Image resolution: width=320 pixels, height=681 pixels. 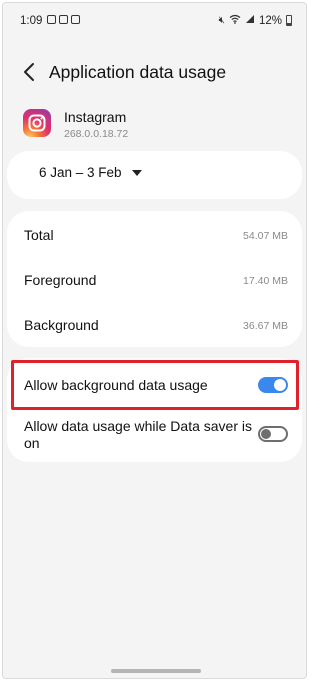 What do you see at coordinates (250, 20) in the screenshot?
I see `signal-icon` at bounding box center [250, 20].